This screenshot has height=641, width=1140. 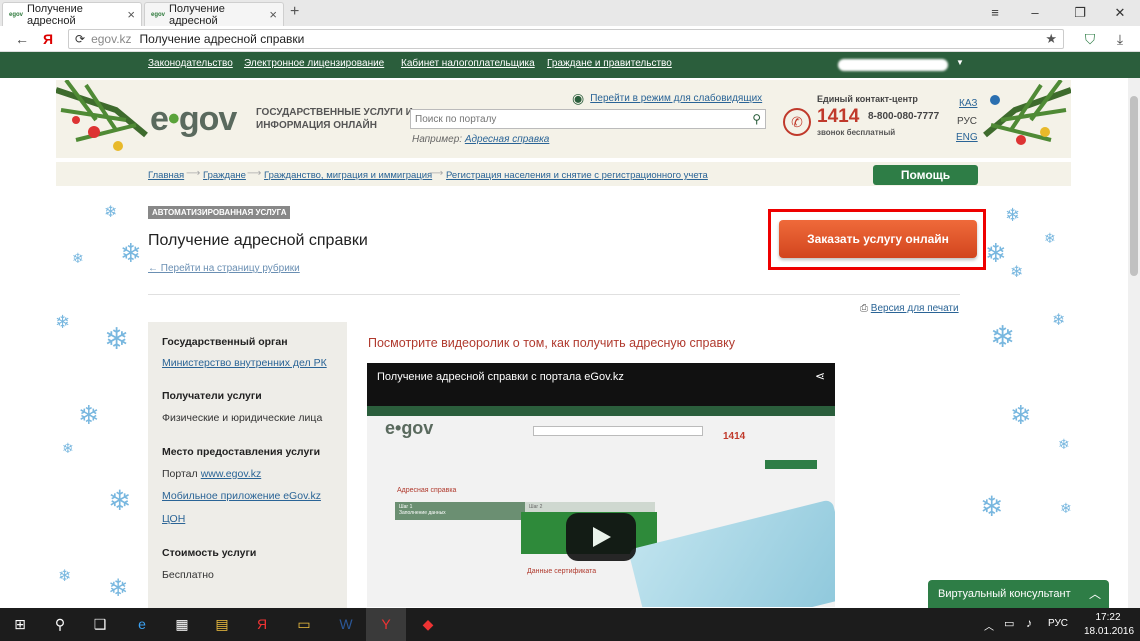 I want to click on download-icon: ⤓, so click(x=1120, y=39).